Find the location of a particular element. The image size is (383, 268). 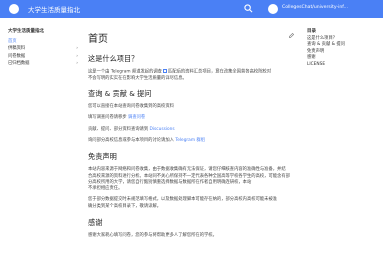

text: 贡献、提问、部分资料查询请到 is located at coordinates (118, 129).